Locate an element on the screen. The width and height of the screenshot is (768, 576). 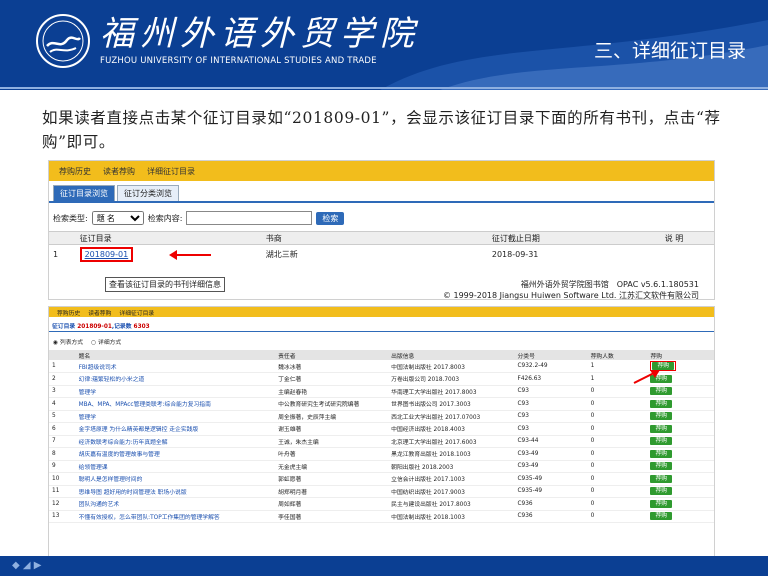
book-class: C93-44 is located at coordinates (551, 441).